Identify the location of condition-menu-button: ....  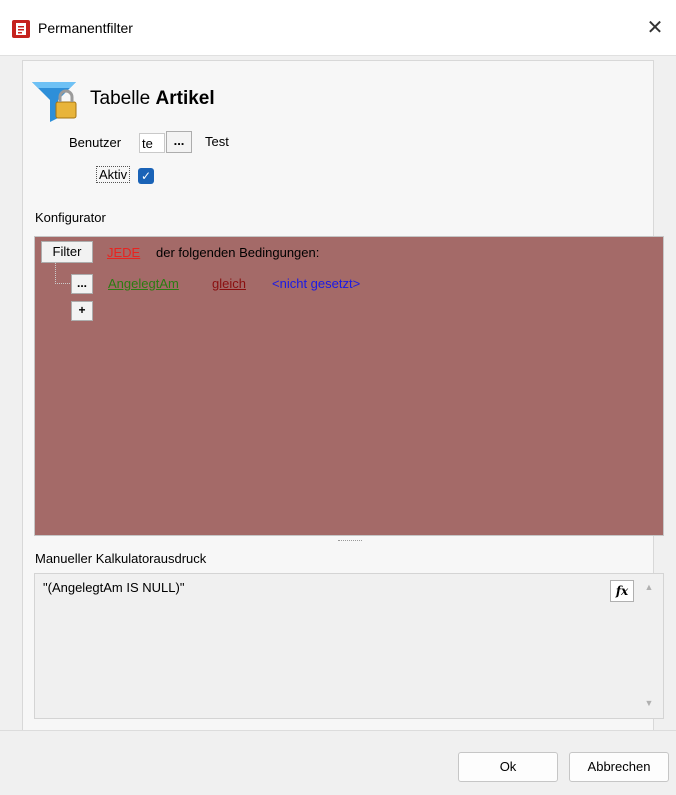
(82, 284).